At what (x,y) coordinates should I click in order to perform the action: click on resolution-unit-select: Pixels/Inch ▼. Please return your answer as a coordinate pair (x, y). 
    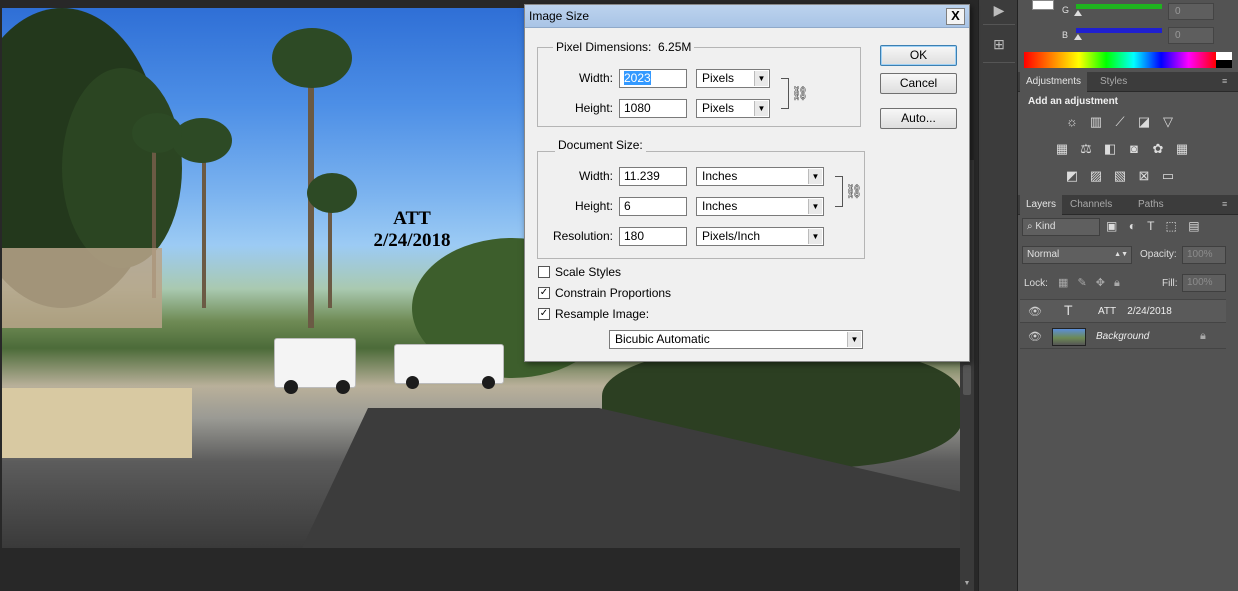
    Looking at the image, I should click on (760, 236).